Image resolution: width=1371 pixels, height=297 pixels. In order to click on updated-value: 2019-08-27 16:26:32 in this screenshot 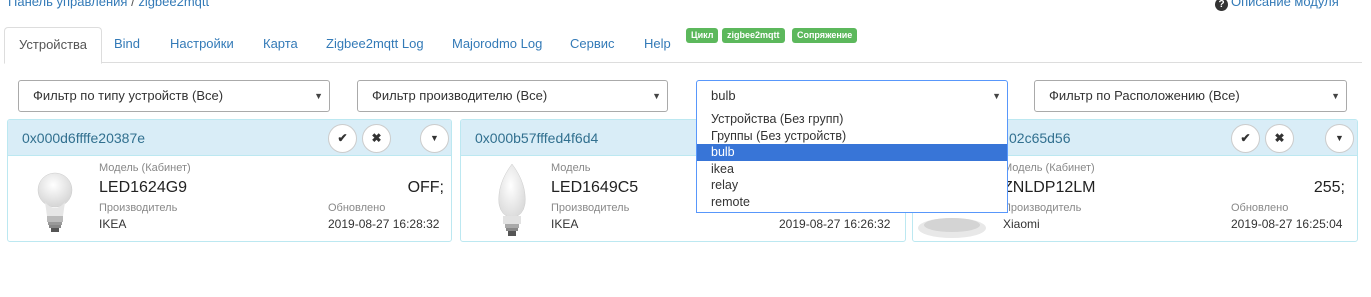, I will do `click(835, 224)`.